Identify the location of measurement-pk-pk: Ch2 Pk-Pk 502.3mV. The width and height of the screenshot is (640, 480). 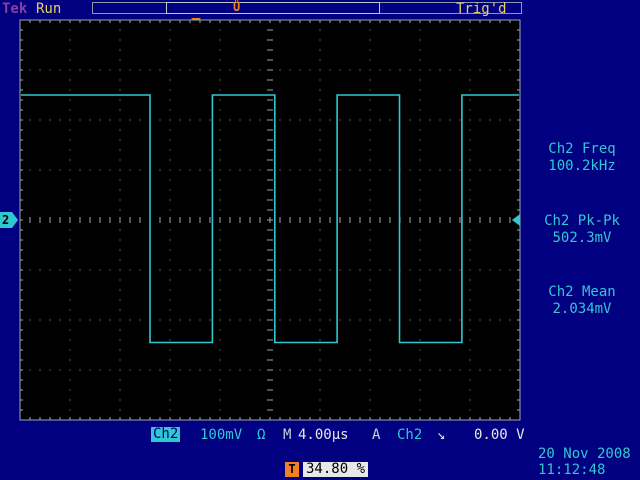
(582, 230).